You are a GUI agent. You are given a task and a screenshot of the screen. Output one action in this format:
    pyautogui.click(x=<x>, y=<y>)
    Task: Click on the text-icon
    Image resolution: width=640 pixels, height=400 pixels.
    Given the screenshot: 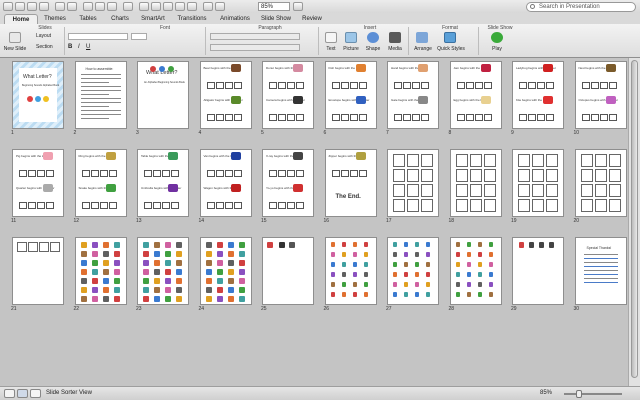 What is the action you would take?
    pyautogui.click(x=331, y=37)
    